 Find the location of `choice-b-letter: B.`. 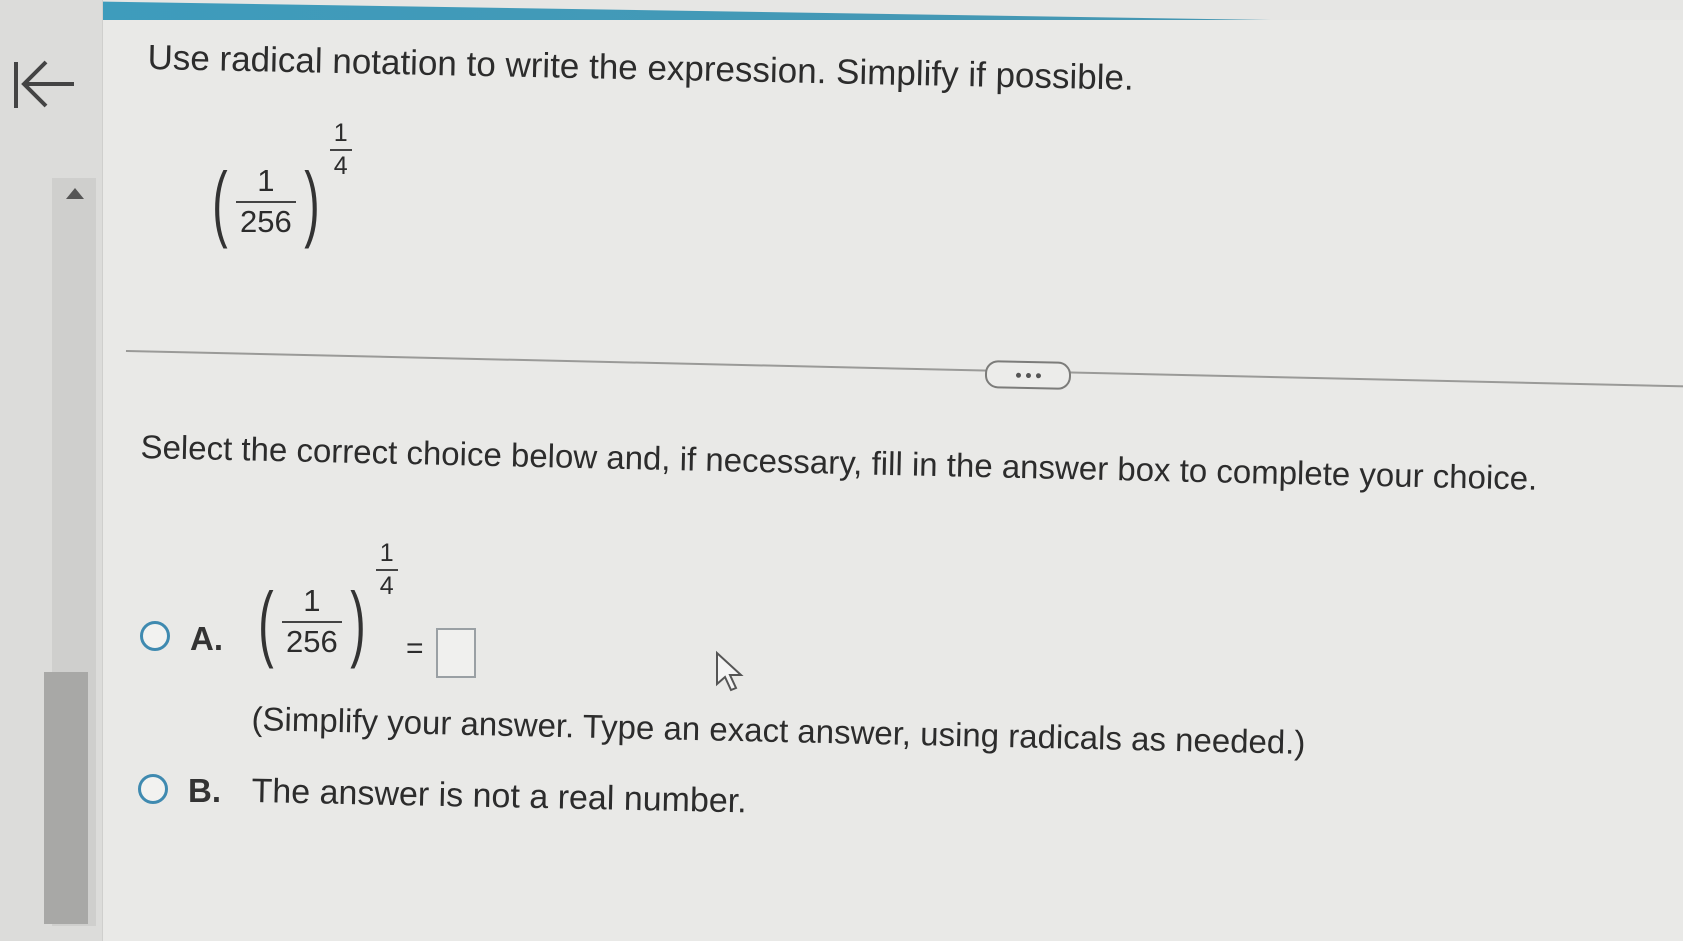

choice-b-letter: B. is located at coordinates (204, 790).